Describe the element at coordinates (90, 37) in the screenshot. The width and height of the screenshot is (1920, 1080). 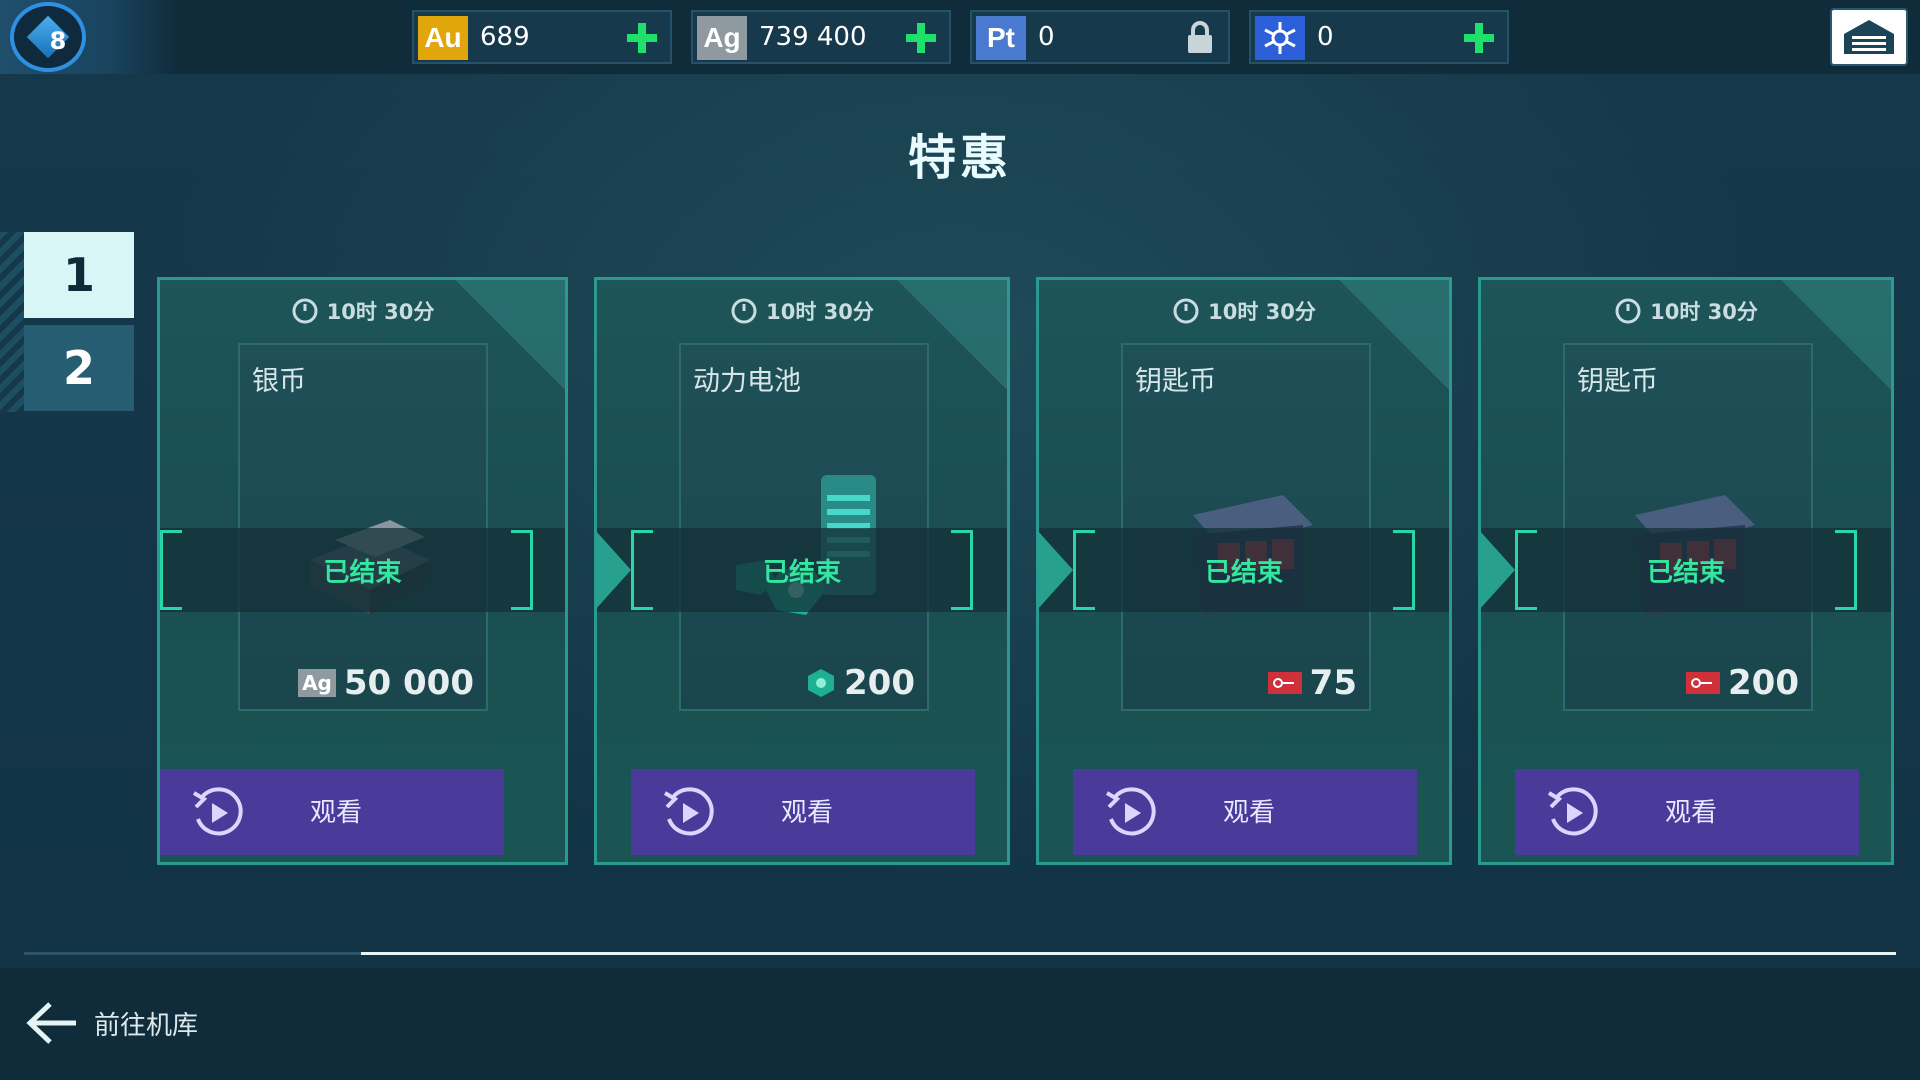
I see `level-badge: 8` at that location.